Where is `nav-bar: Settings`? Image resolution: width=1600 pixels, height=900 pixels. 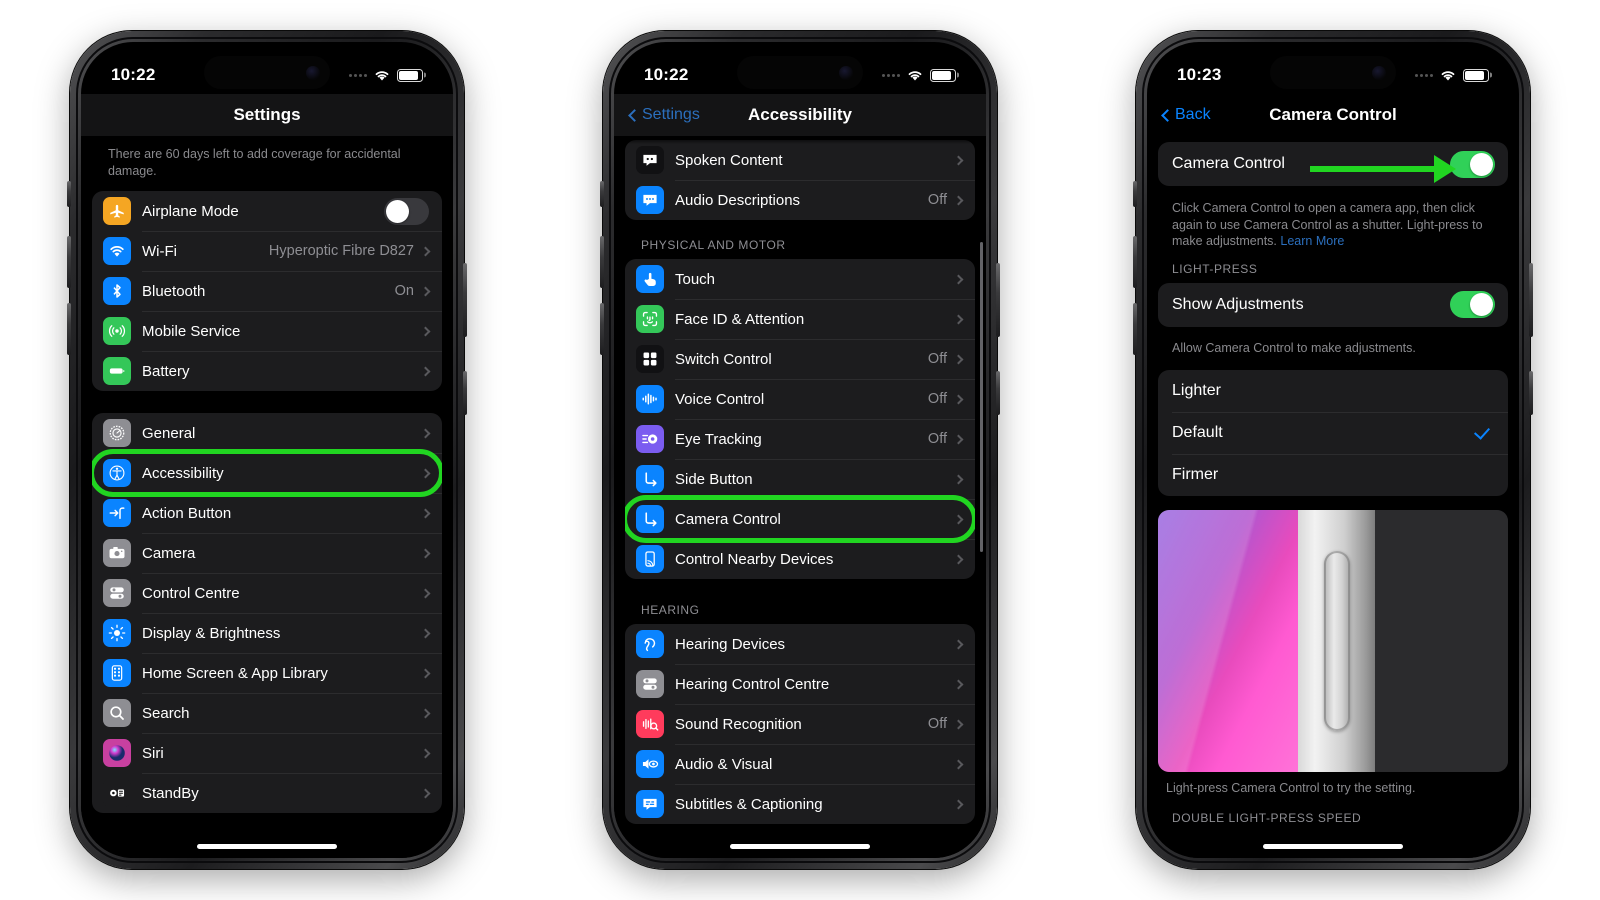 nav-bar: Settings is located at coordinates (267, 115).